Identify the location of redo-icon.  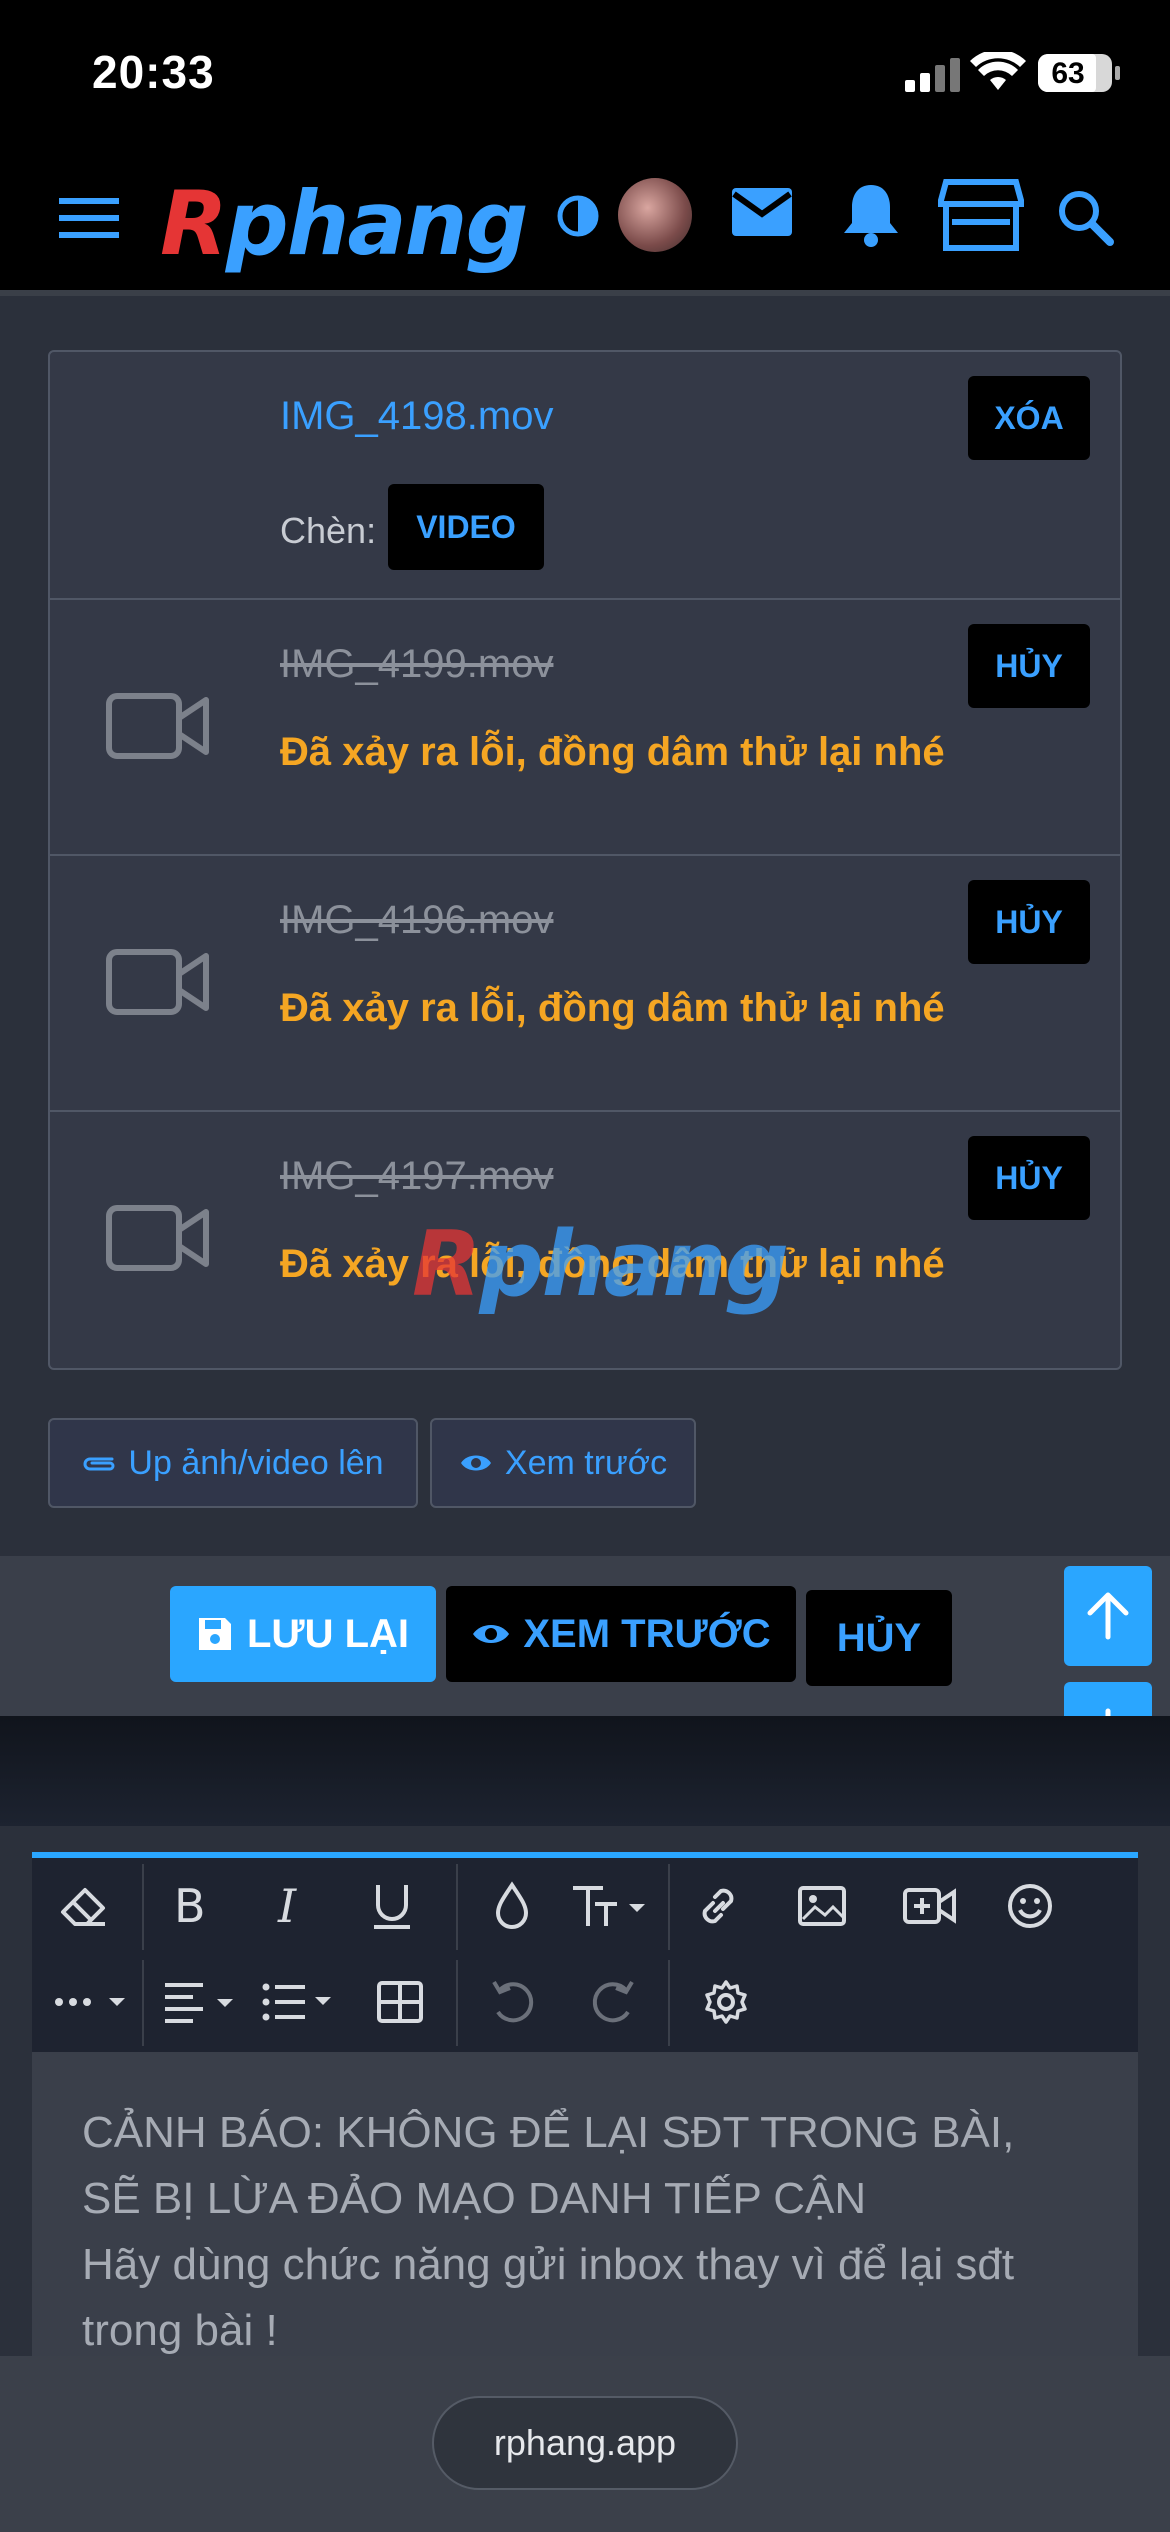
(614, 2002).